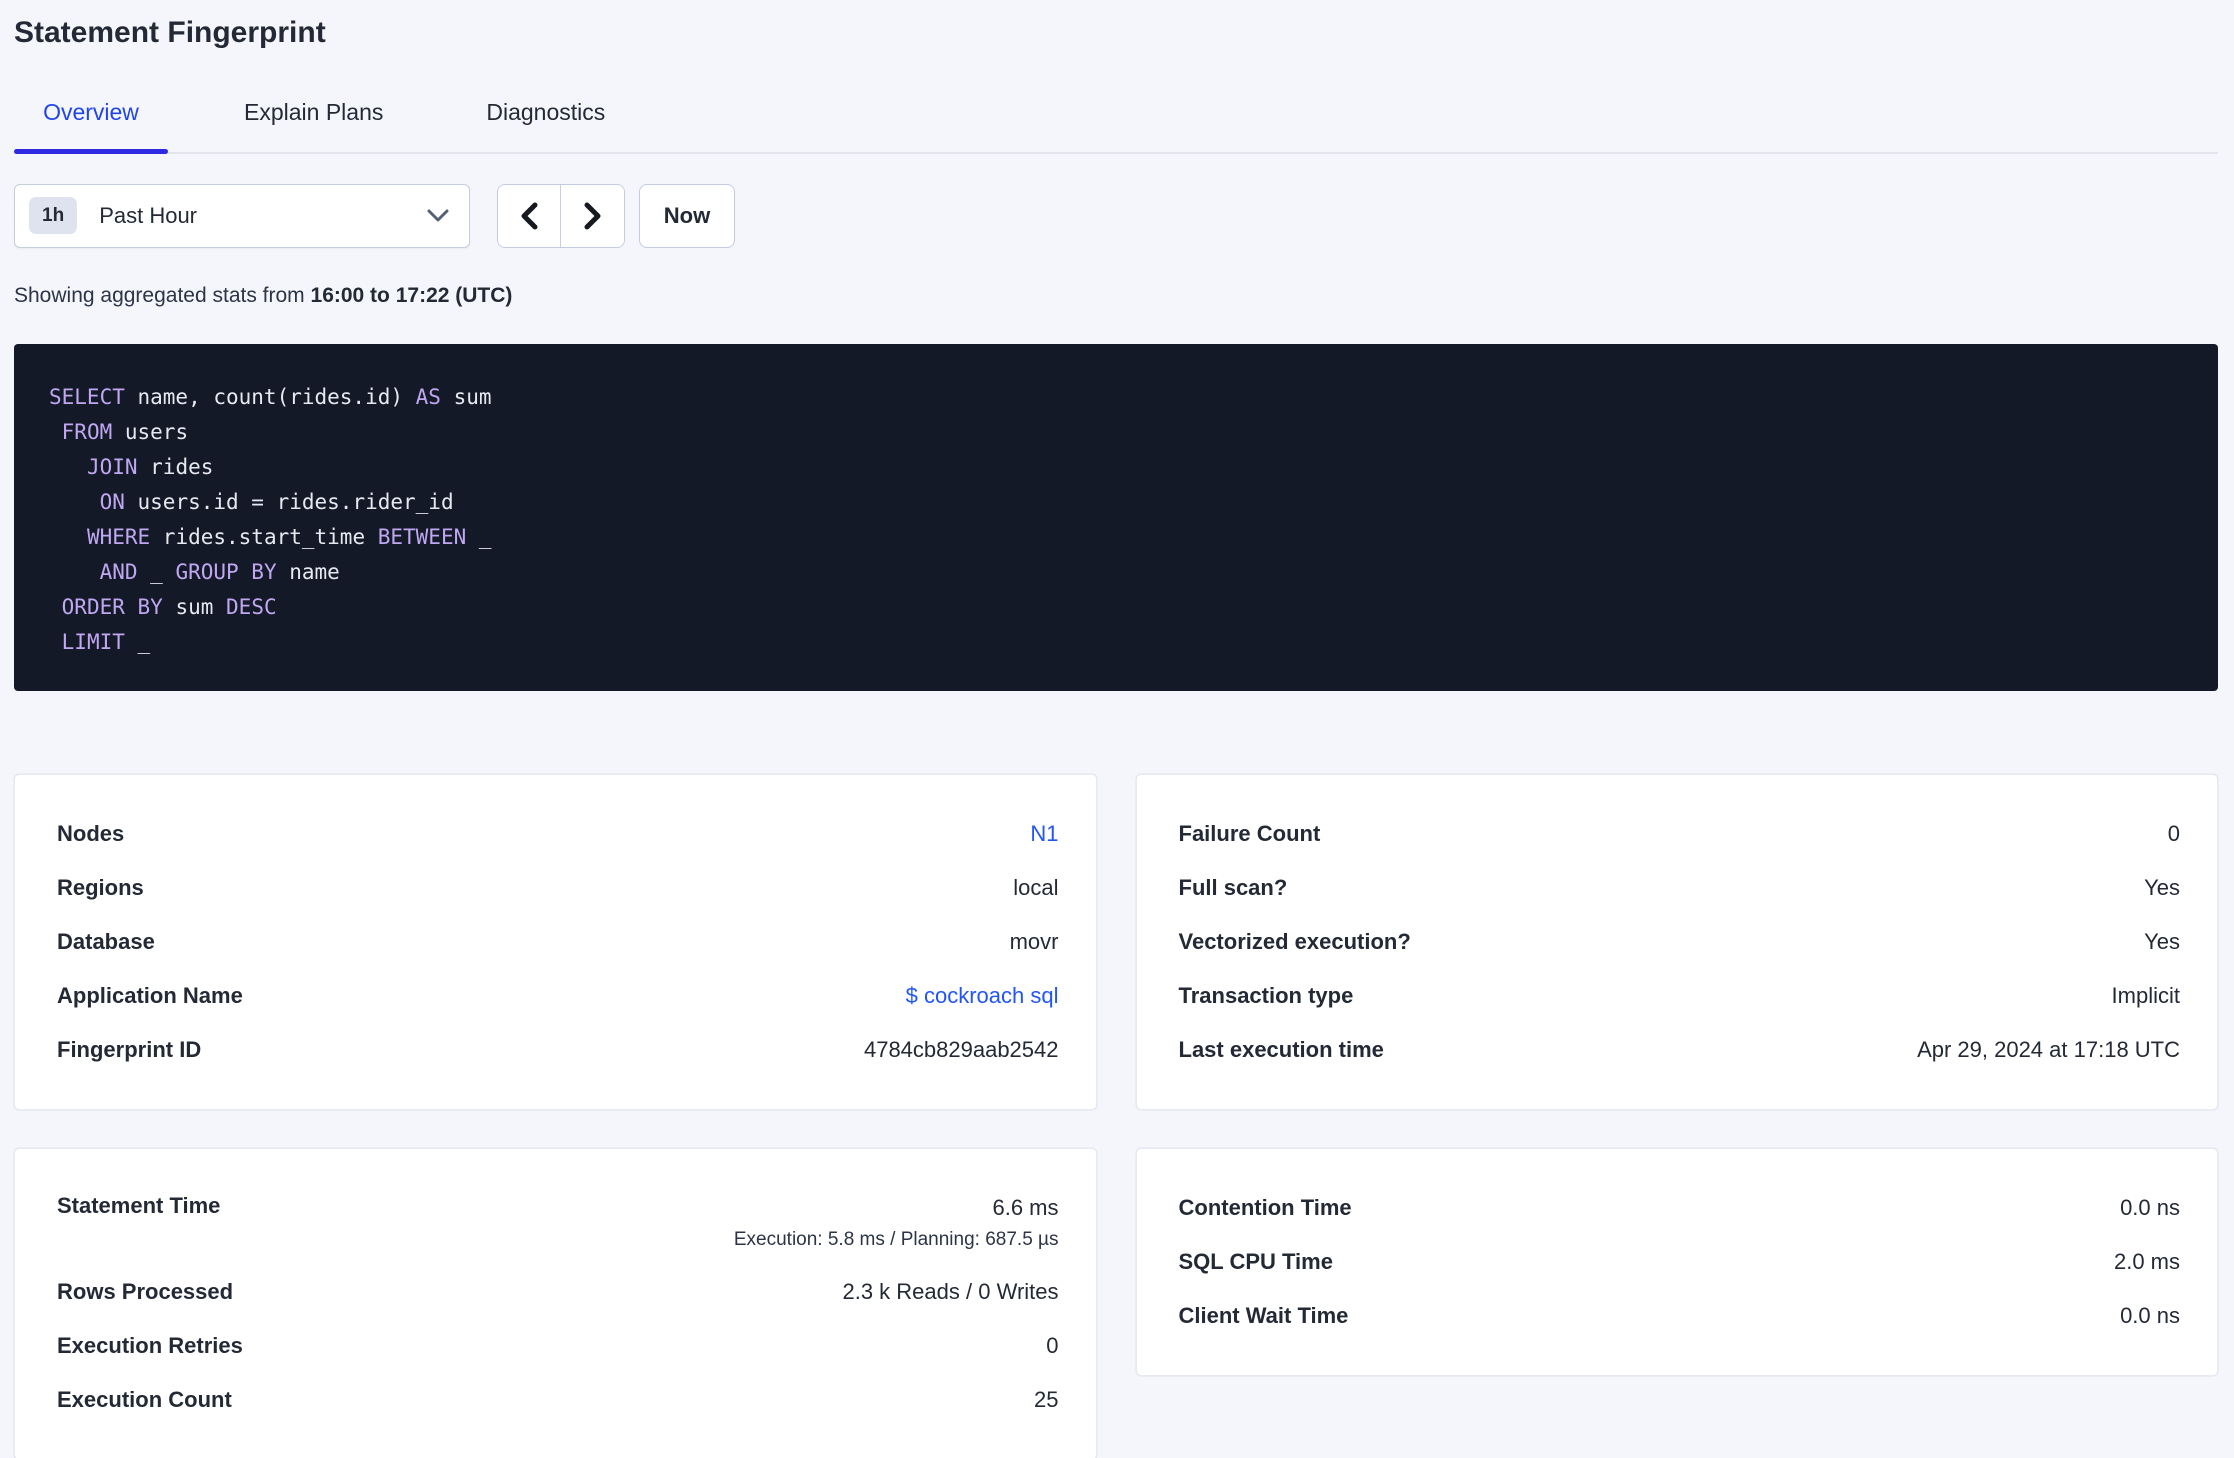 Image resolution: width=2234 pixels, height=1458 pixels. I want to click on row-label: Rows Processed, so click(145, 1291).